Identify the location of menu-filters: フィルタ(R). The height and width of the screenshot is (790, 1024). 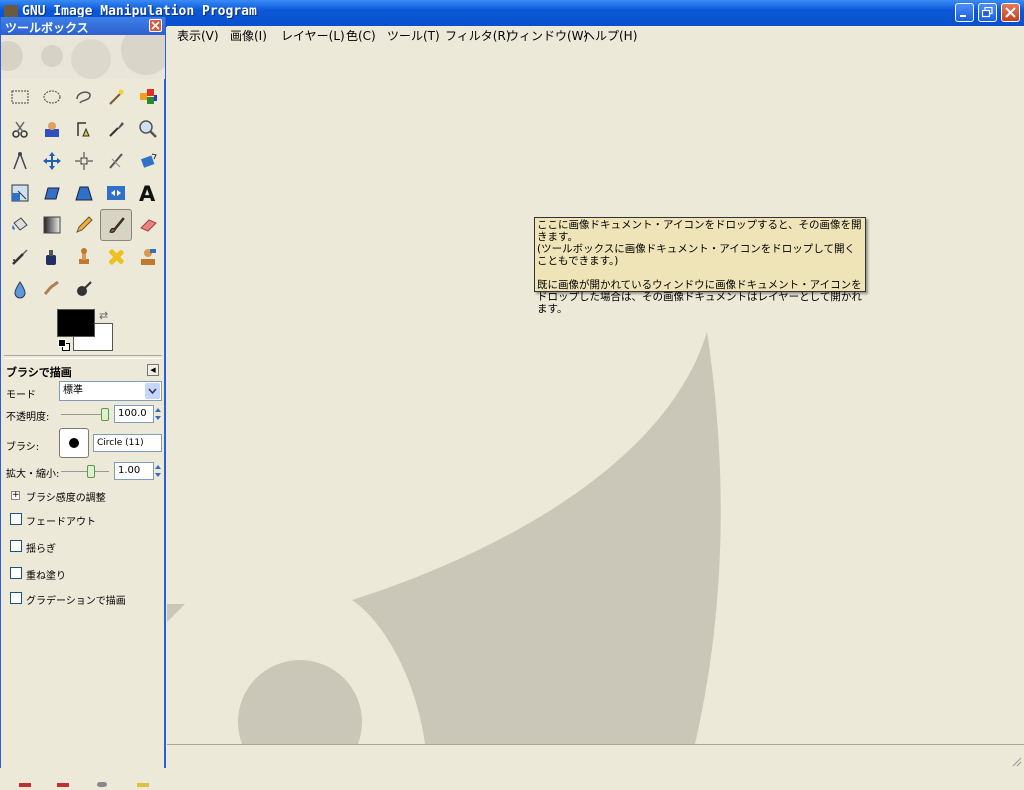
(477, 35).